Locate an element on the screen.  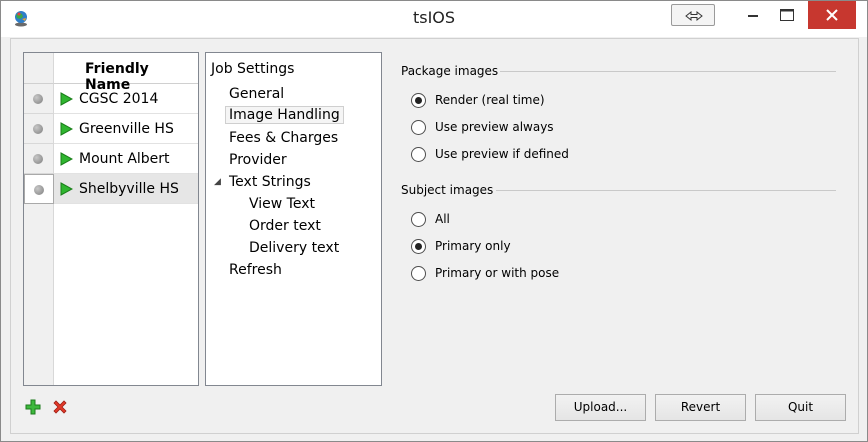
close-icon is located at coordinates (832, 15).